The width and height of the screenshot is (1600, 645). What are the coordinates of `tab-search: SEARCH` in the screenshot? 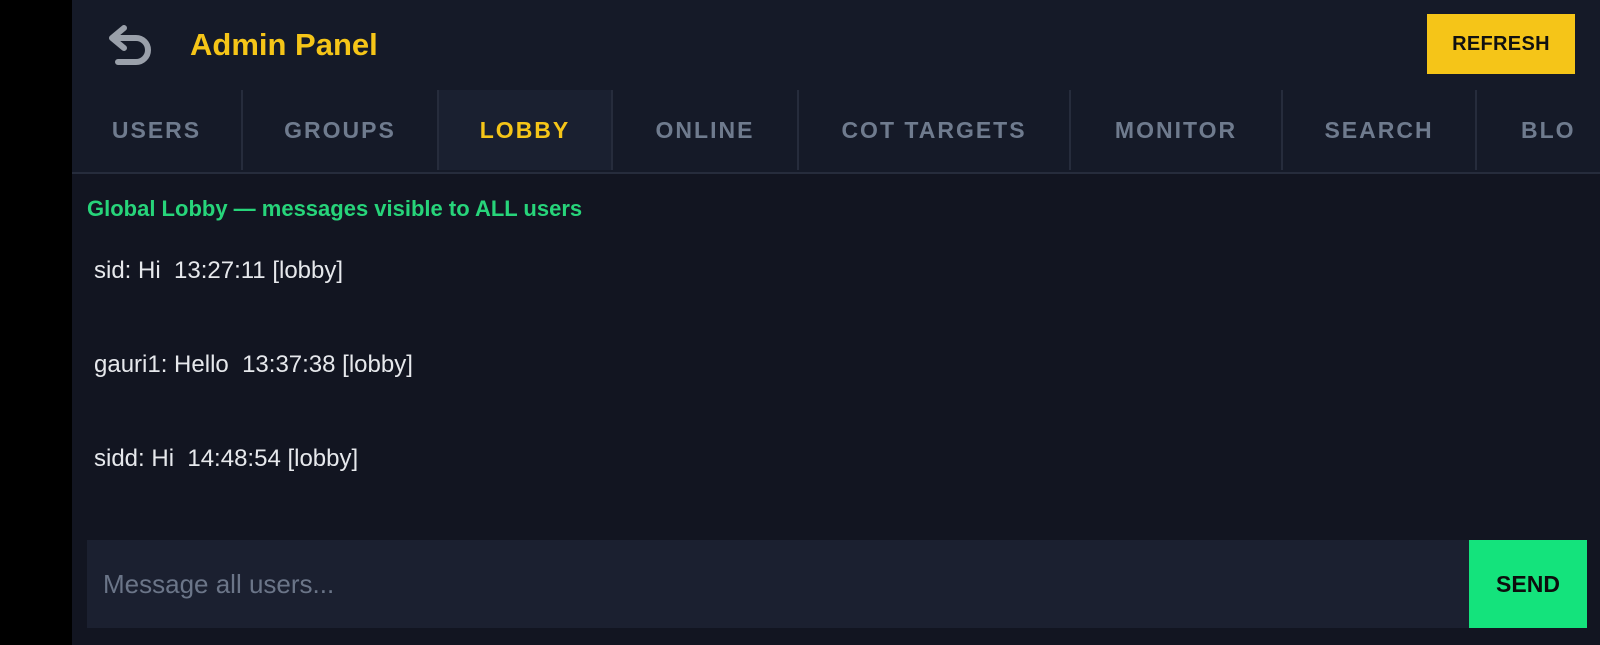 It's located at (1380, 130).